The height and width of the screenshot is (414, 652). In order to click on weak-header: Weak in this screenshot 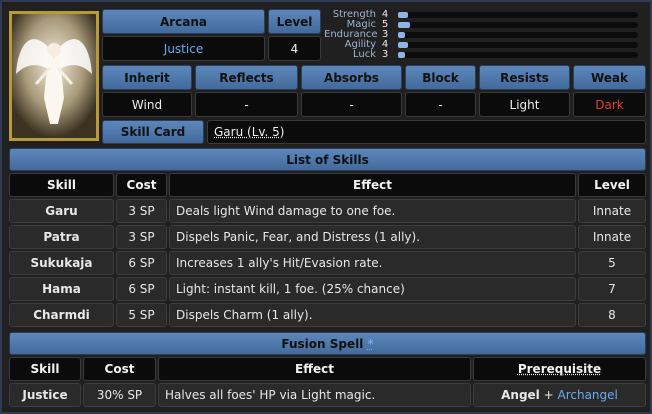, I will do `click(609, 77)`.